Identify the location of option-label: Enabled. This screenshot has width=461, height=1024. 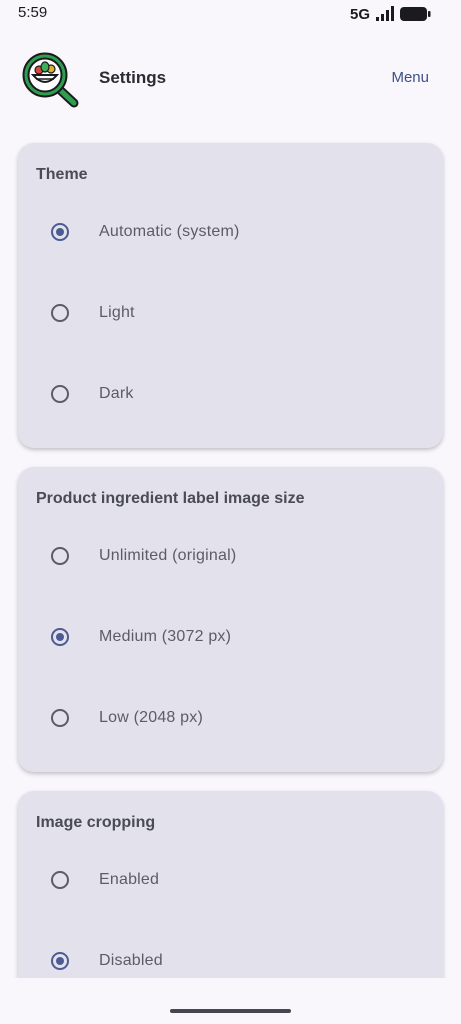
(129, 879).